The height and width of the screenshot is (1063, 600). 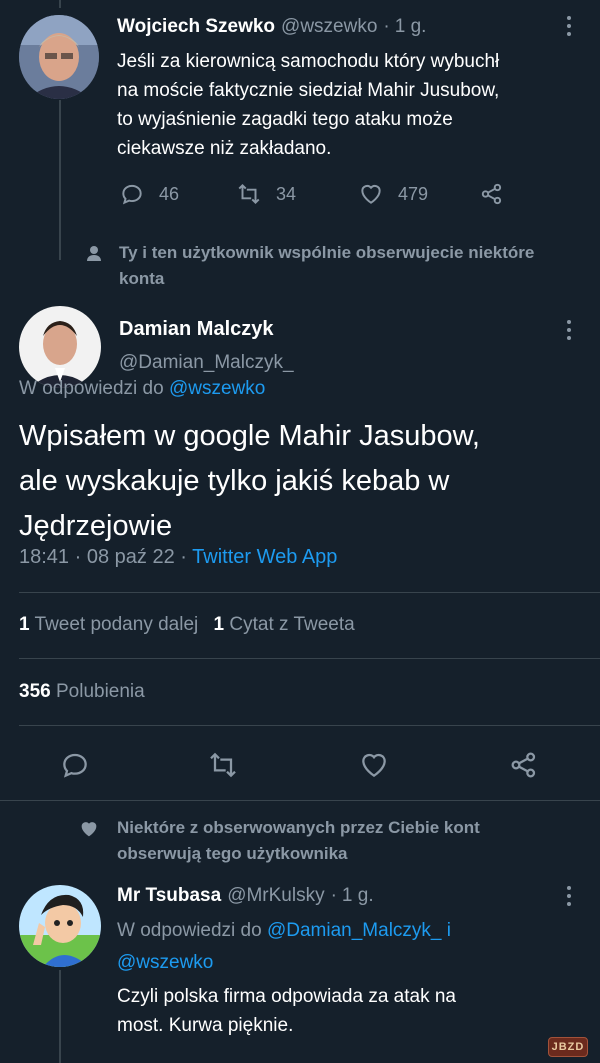 What do you see at coordinates (116, 624) in the screenshot?
I see `main-retweet-label: Tweet podany dalej` at bounding box center [116, 624].